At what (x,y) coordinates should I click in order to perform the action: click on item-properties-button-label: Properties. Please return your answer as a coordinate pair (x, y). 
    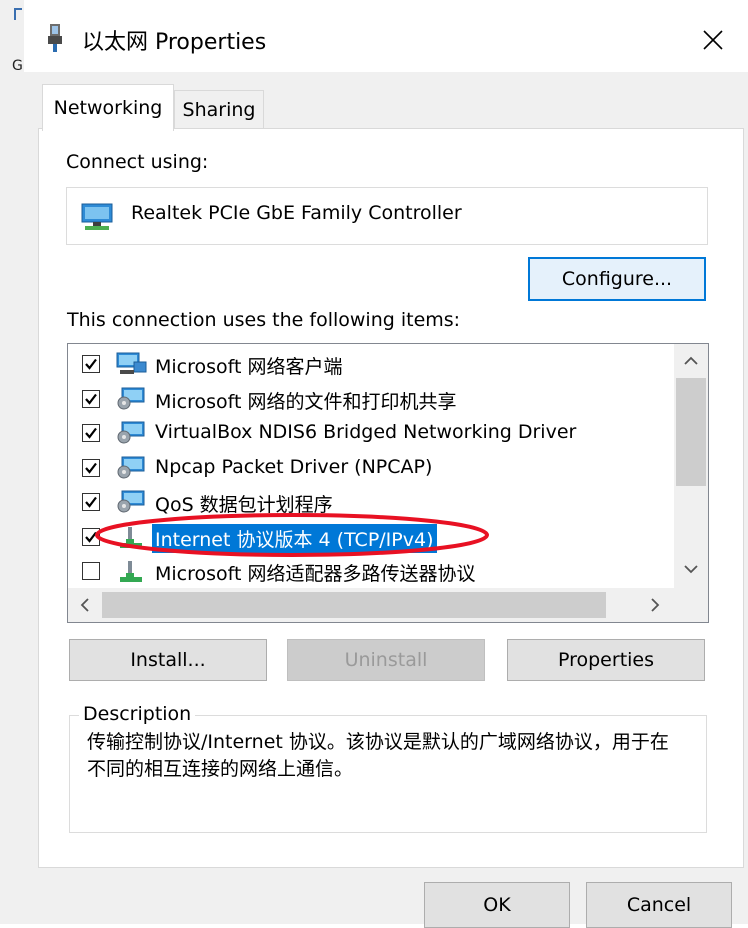
    Looking at the image, I should click on (606, 660).